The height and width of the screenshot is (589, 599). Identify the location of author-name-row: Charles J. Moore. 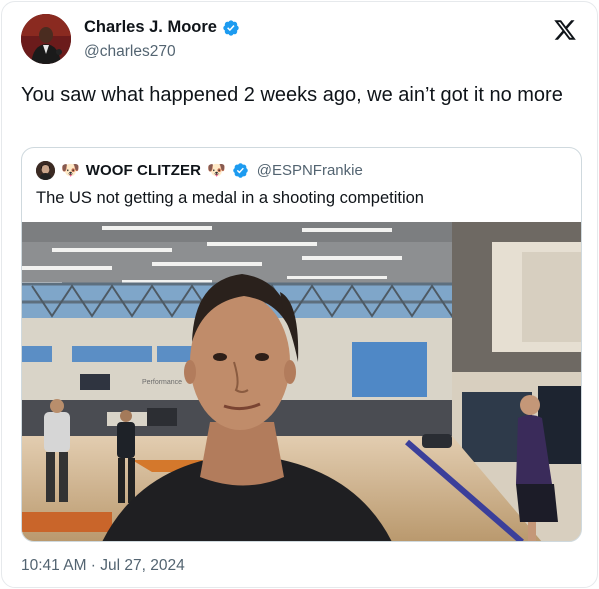
(162, 27).